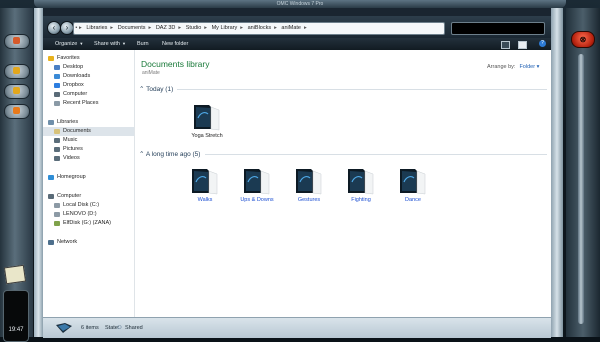 Image resolution: width=600 pixels, height=342 pixels. I want to click on breadcrumb-item: aniBlocks, so click(260, 28).